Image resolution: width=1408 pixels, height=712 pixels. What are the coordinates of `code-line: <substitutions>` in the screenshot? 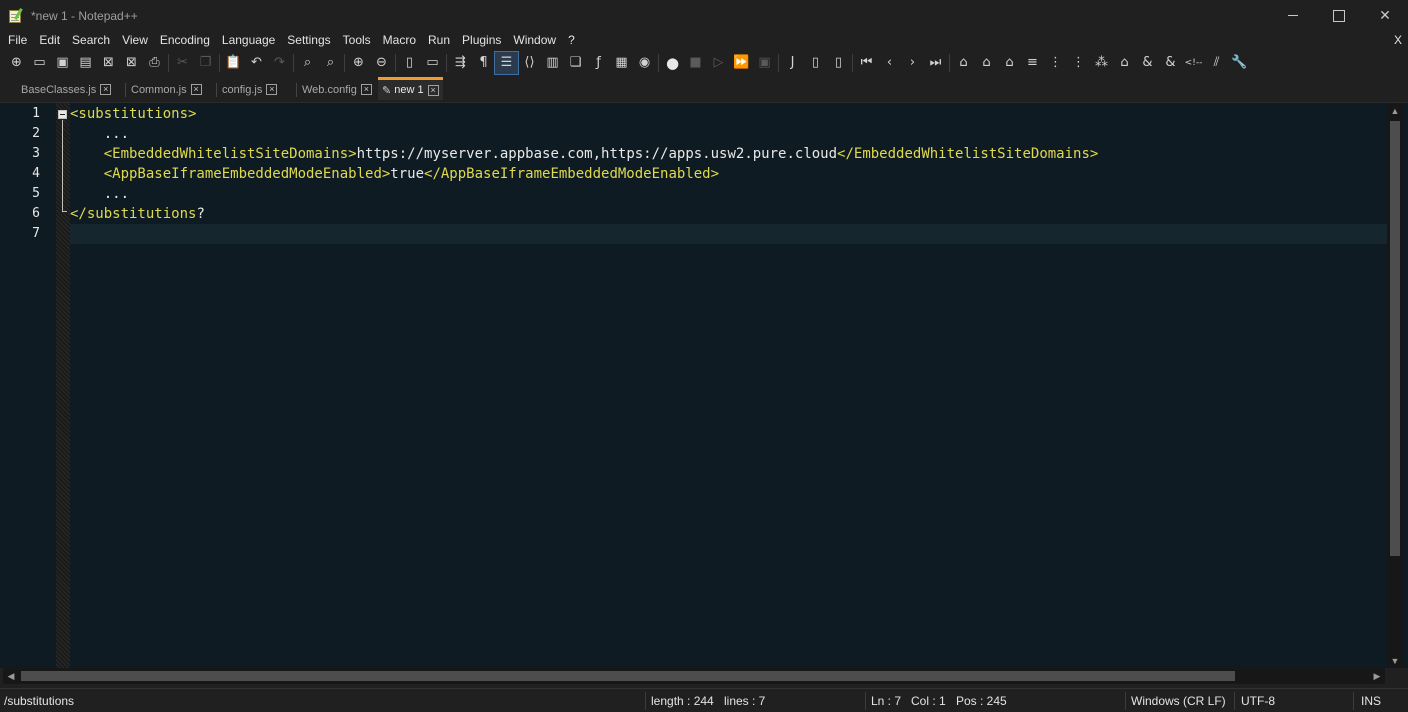 It's located at (728, 114).